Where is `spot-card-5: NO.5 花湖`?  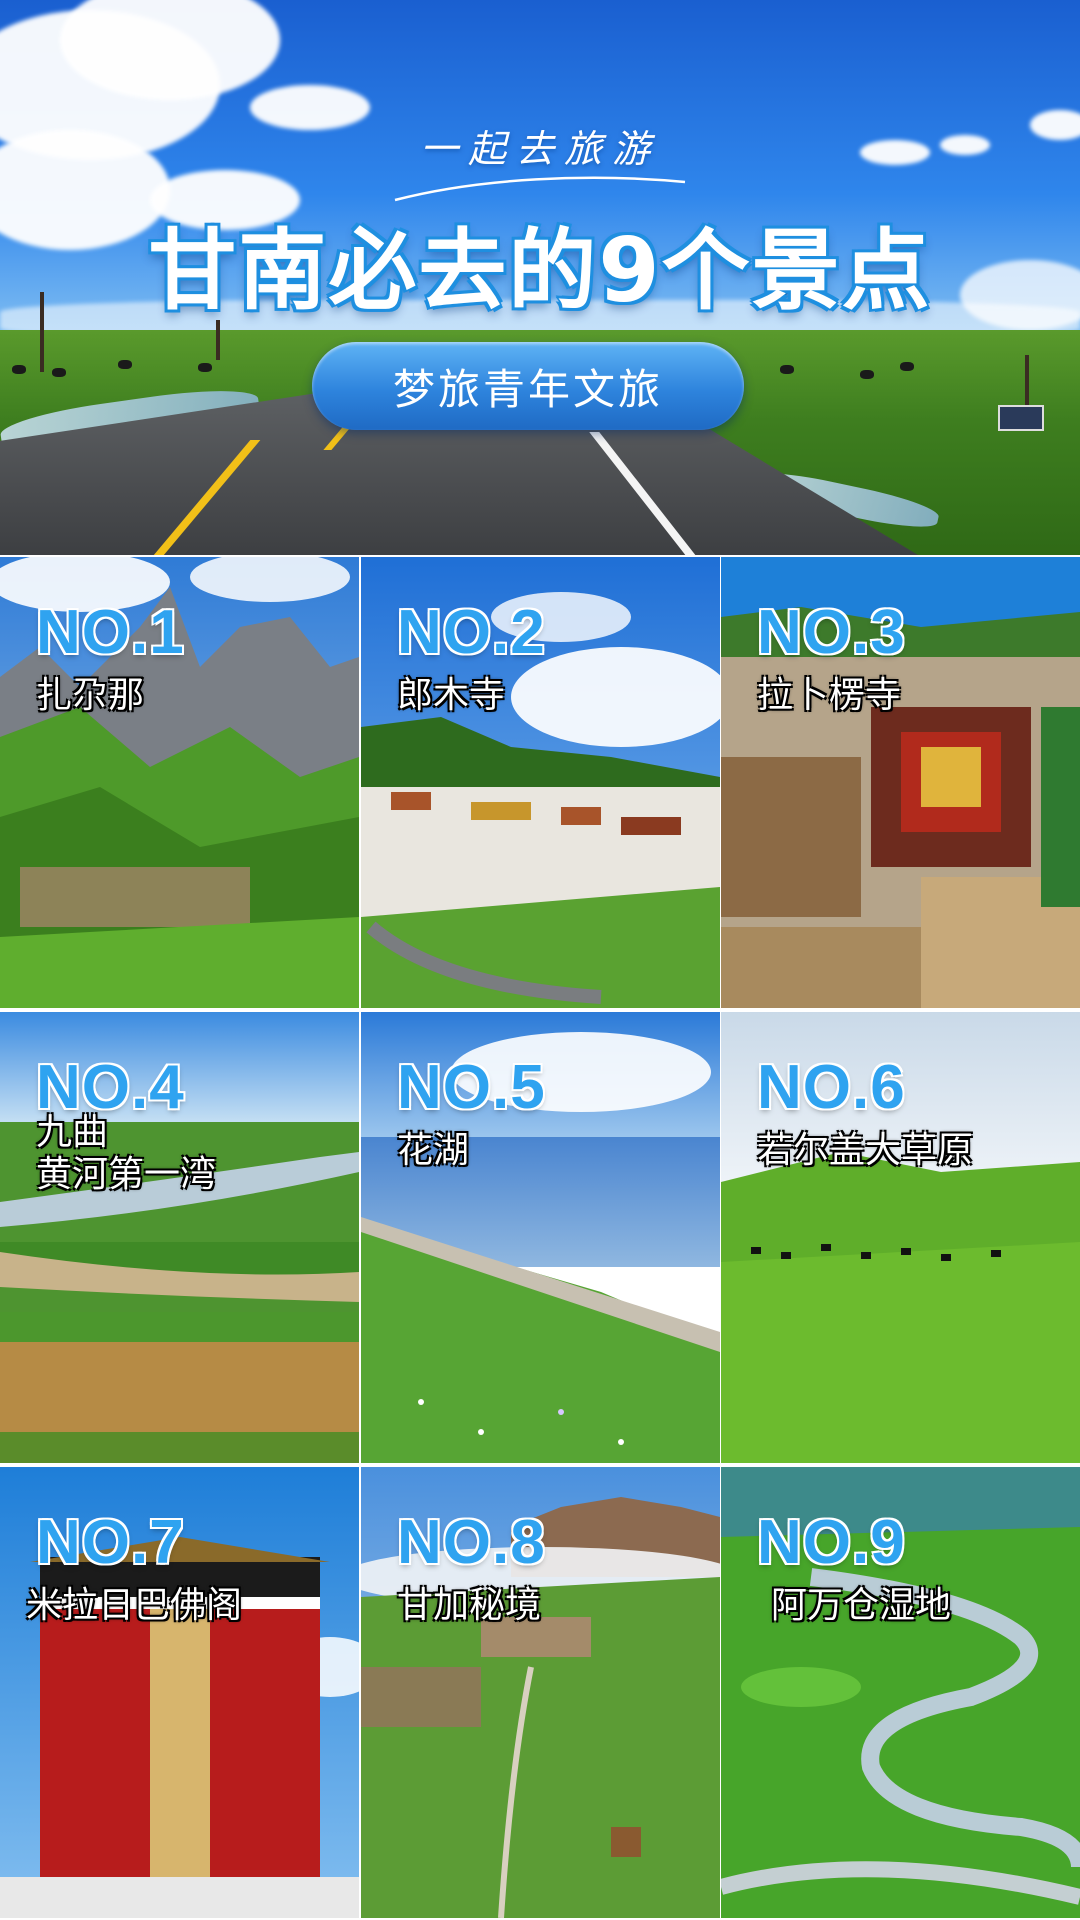 spot-card-5: NO.5 花湖 is located at coordinates (540, 1237).